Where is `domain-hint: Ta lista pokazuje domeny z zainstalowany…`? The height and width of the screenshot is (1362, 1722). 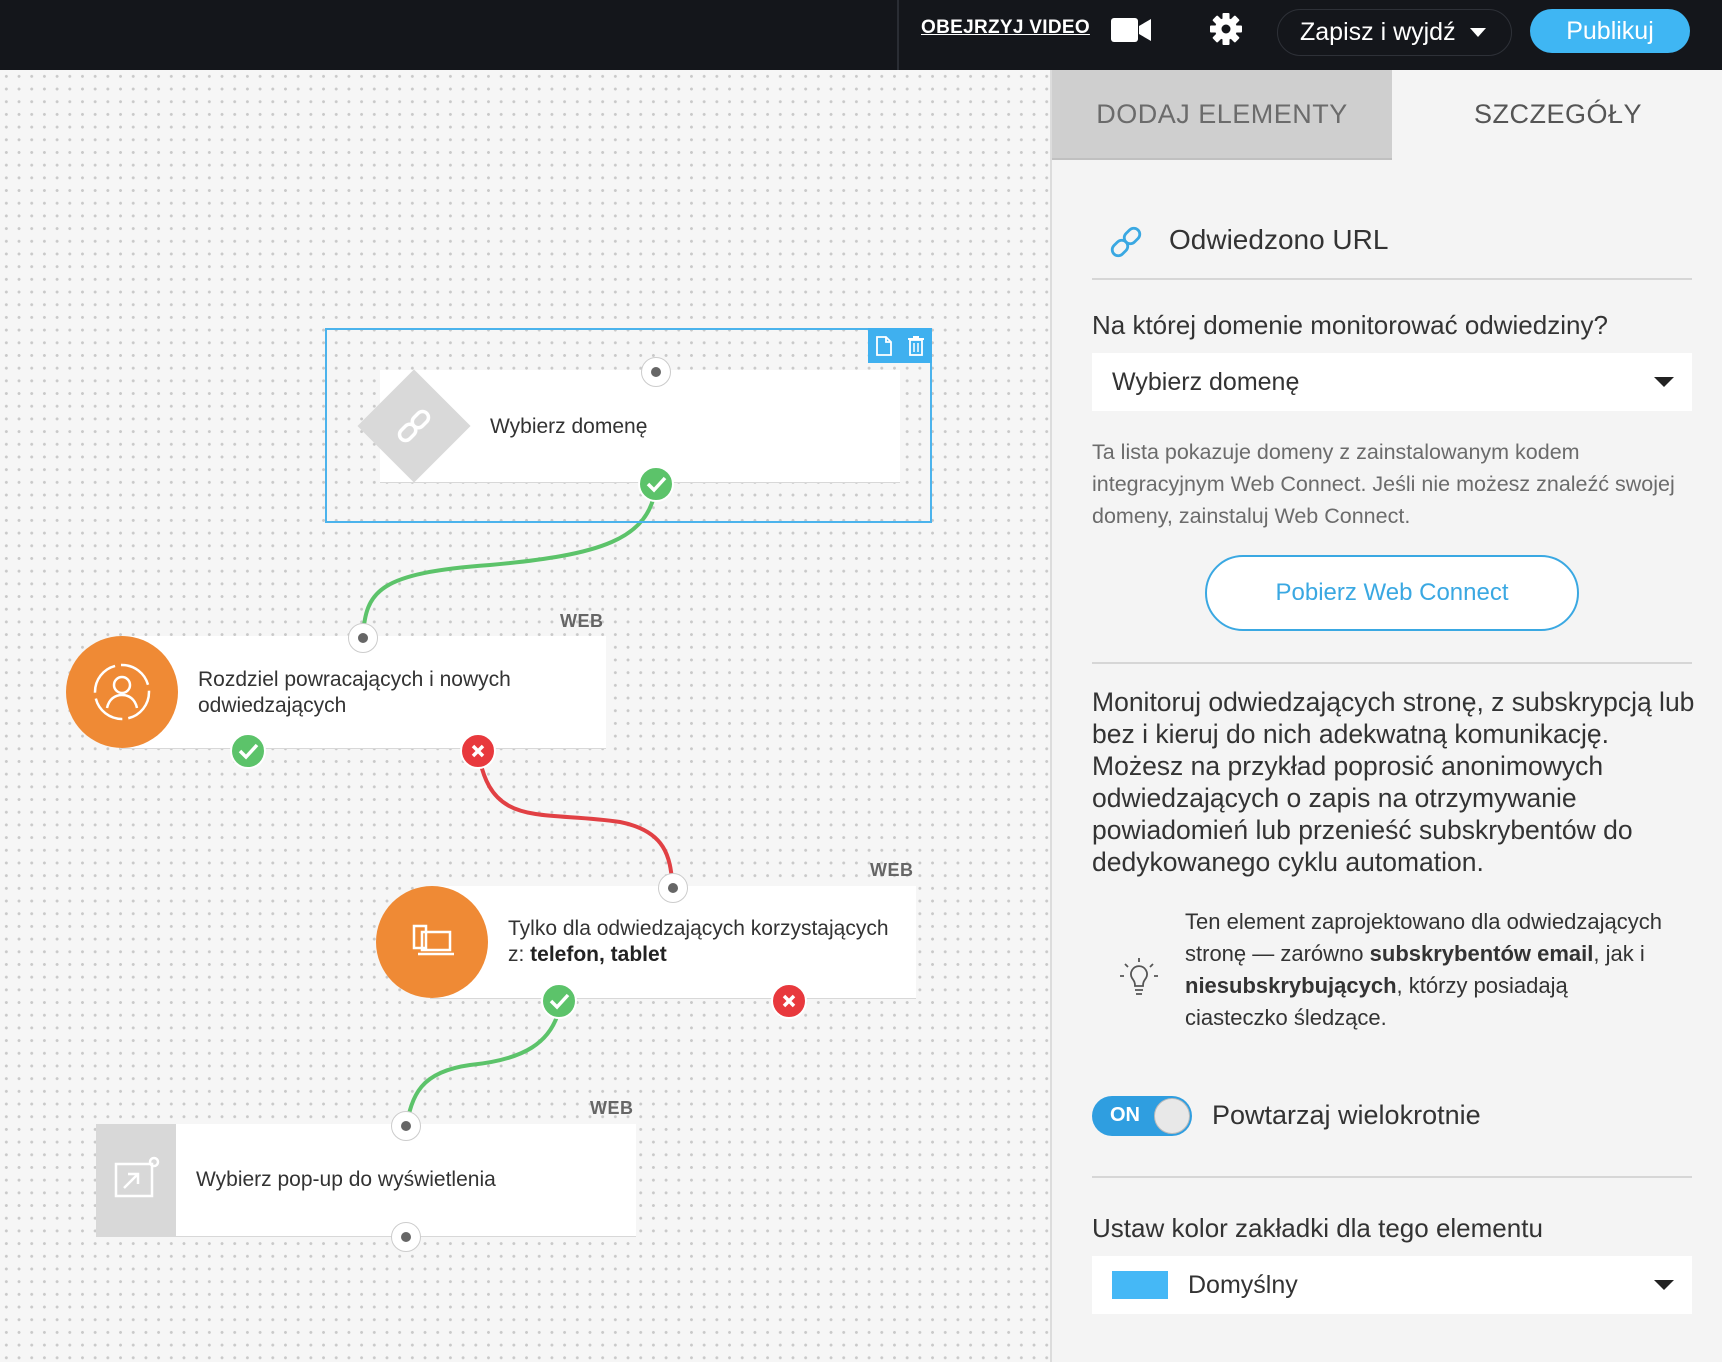
domain-hint: Ta lista pokazuje domeny z zainstalowany… is located at coordinates (1383, 484).